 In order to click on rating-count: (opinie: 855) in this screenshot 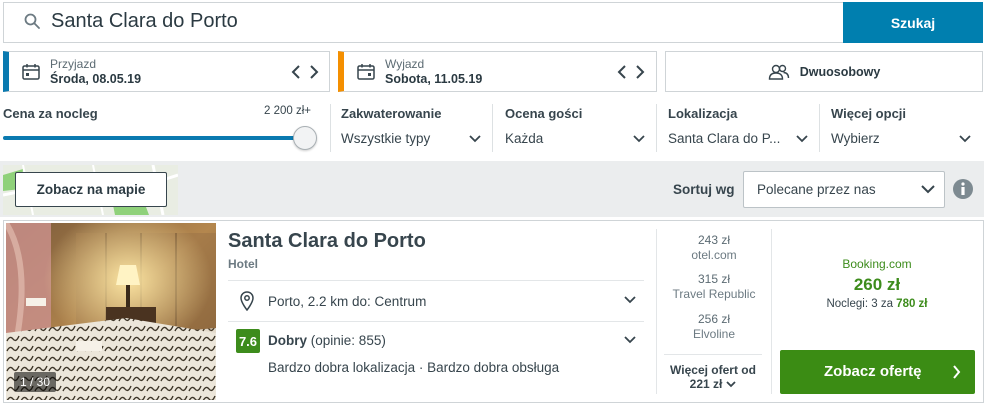, I will do `click(348, 340)`.